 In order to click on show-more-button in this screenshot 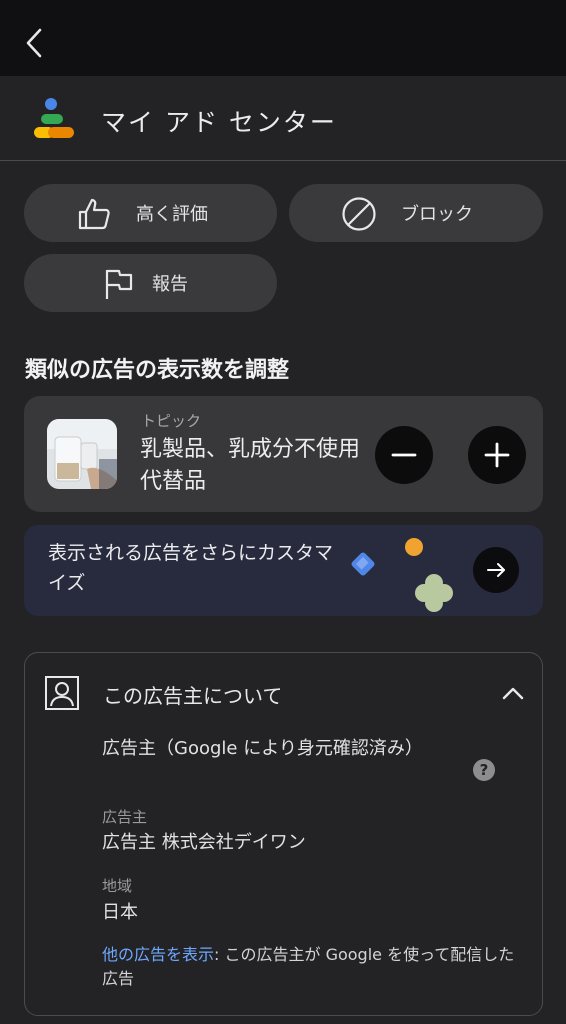, I will do `click(497, 455)`.